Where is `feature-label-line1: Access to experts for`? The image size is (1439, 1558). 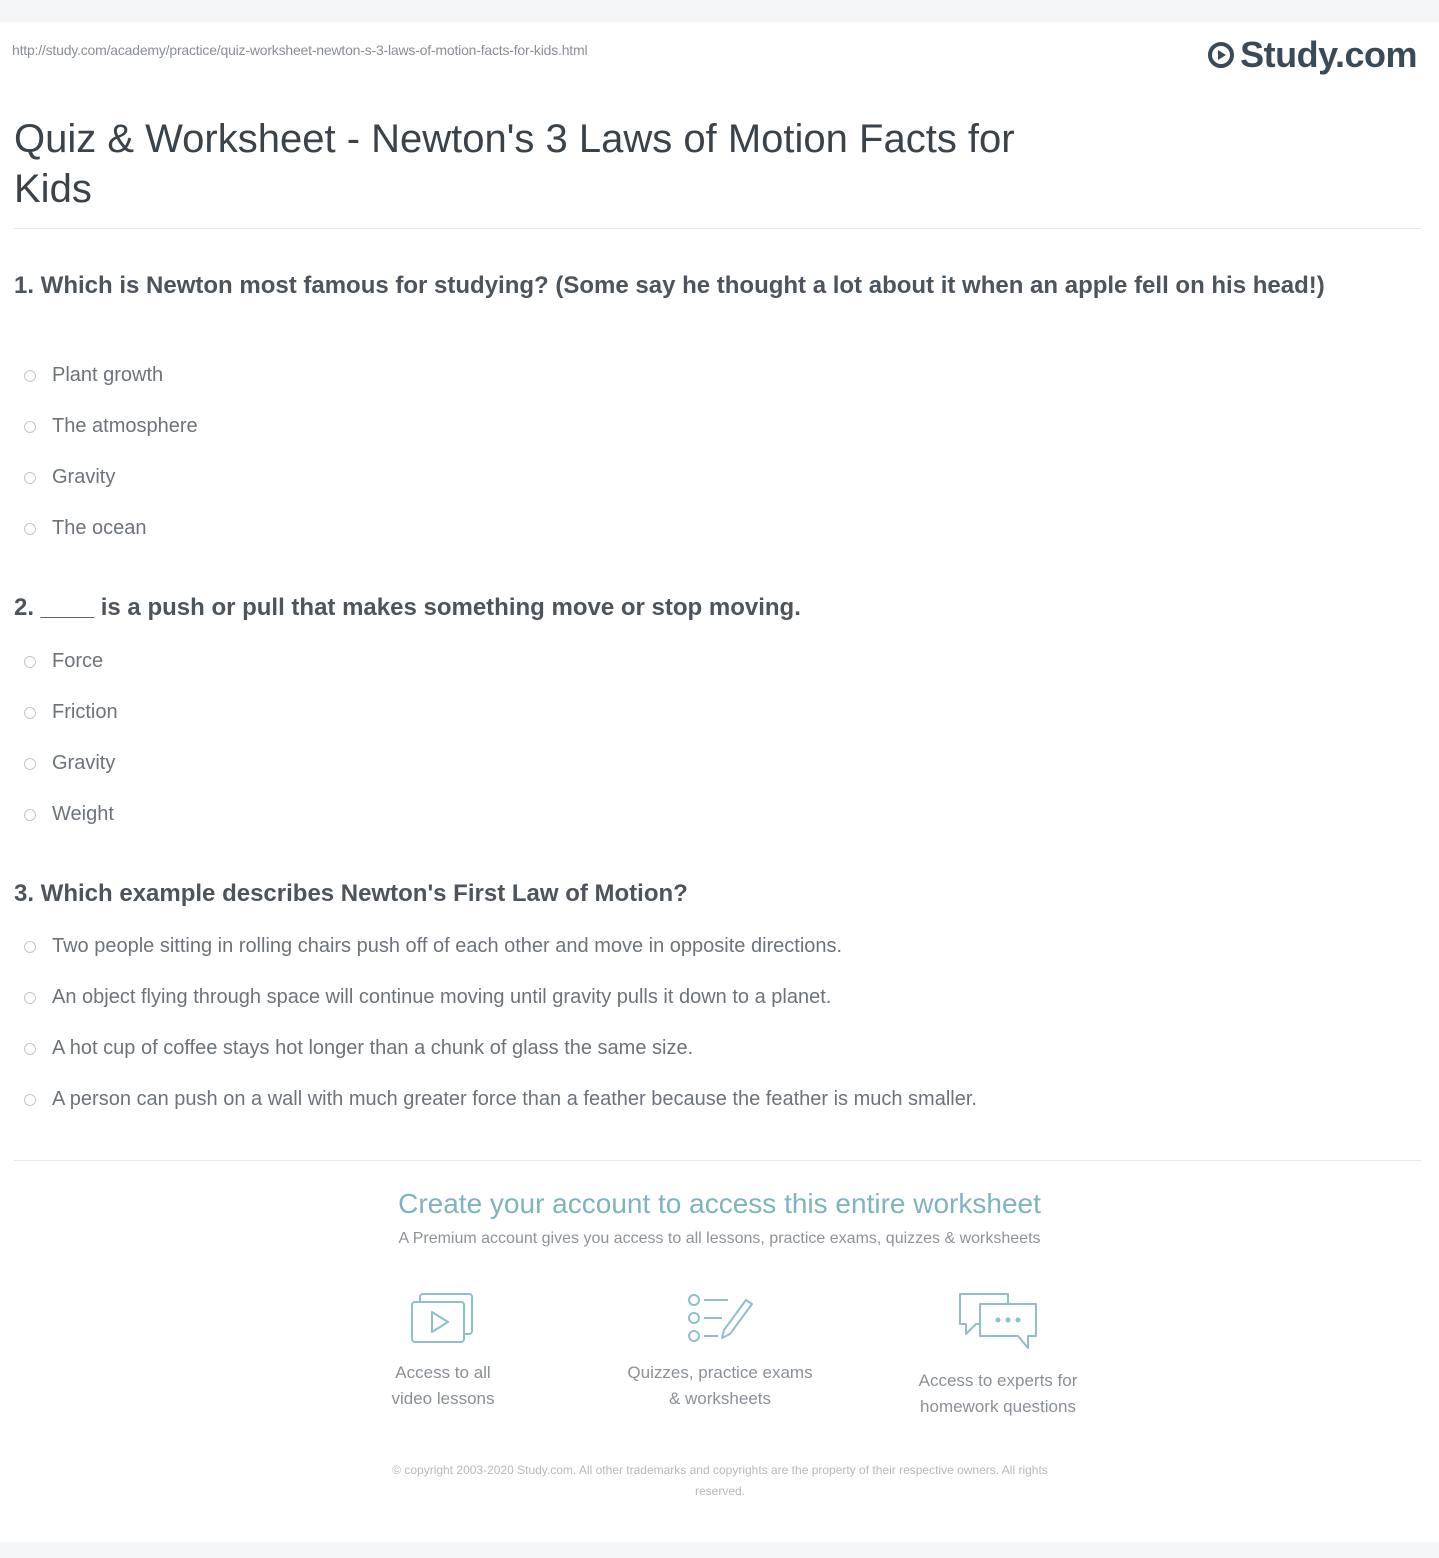
feature-label-line1: Access to experts for is located at coordinates (998, 1380).